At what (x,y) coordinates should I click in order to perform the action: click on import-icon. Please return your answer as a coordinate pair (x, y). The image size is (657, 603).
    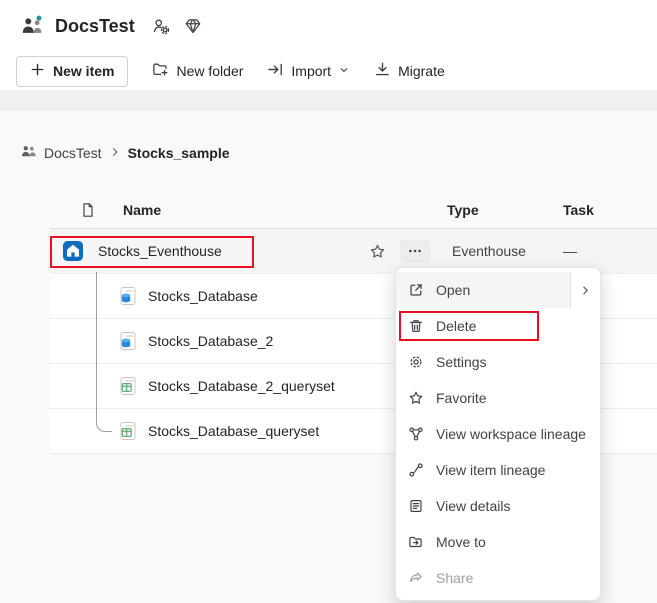
    Looking at the image, I should click on (275, 71).